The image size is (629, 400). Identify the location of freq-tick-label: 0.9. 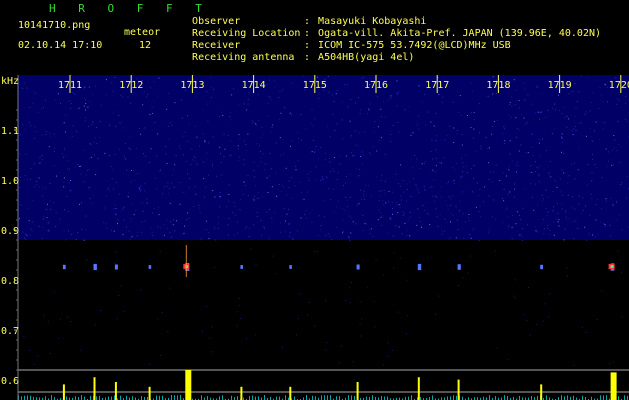
(10, 231).